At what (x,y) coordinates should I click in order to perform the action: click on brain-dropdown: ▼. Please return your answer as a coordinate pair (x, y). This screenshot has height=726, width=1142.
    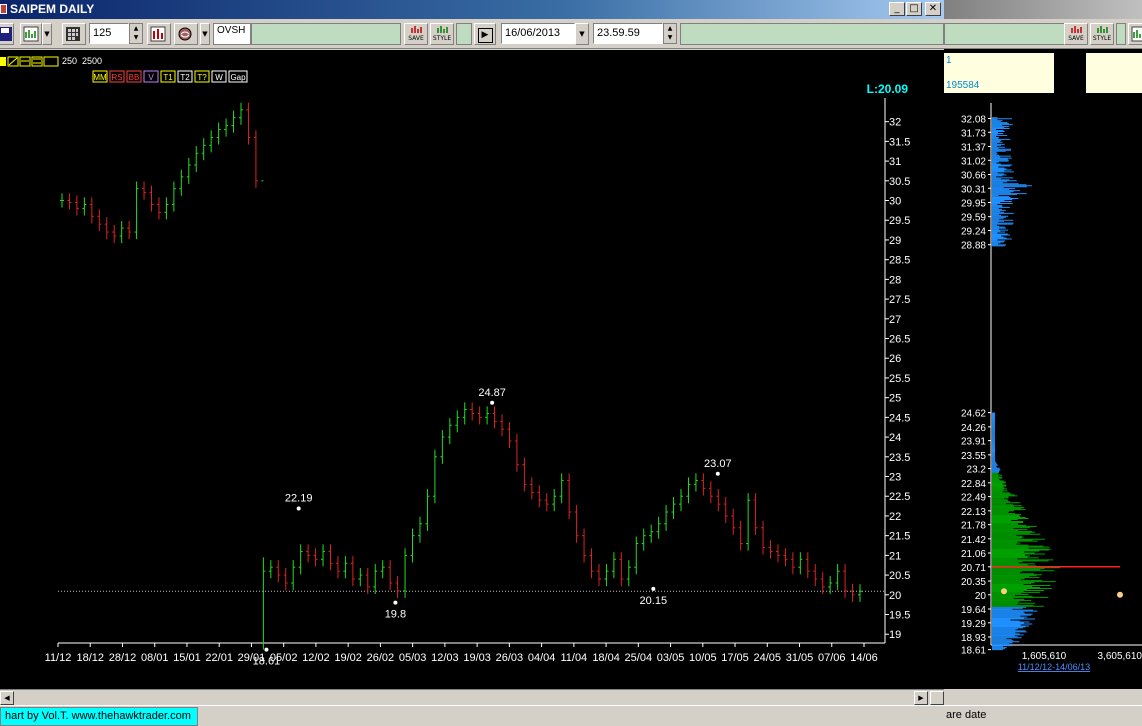
    Looking at the image, I should click on (205, 34).